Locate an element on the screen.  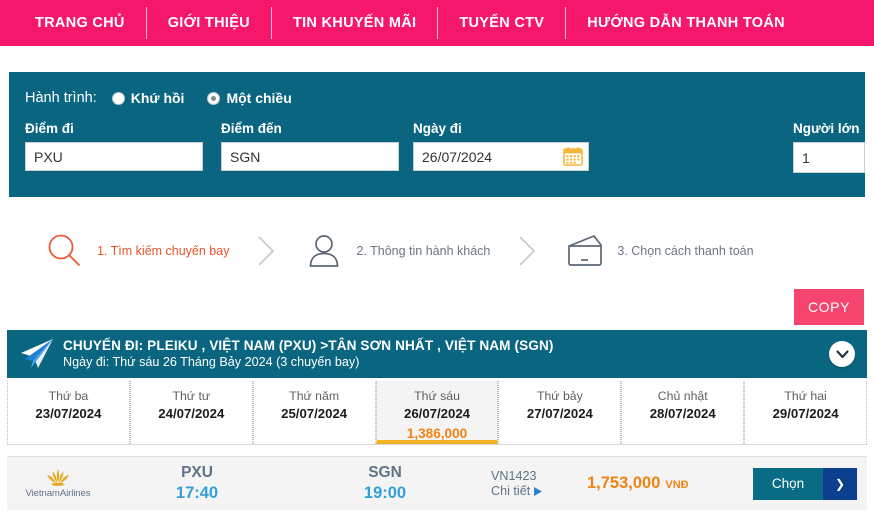
arrival-field-group: Điểm đến is located at coordinates (310, 146).